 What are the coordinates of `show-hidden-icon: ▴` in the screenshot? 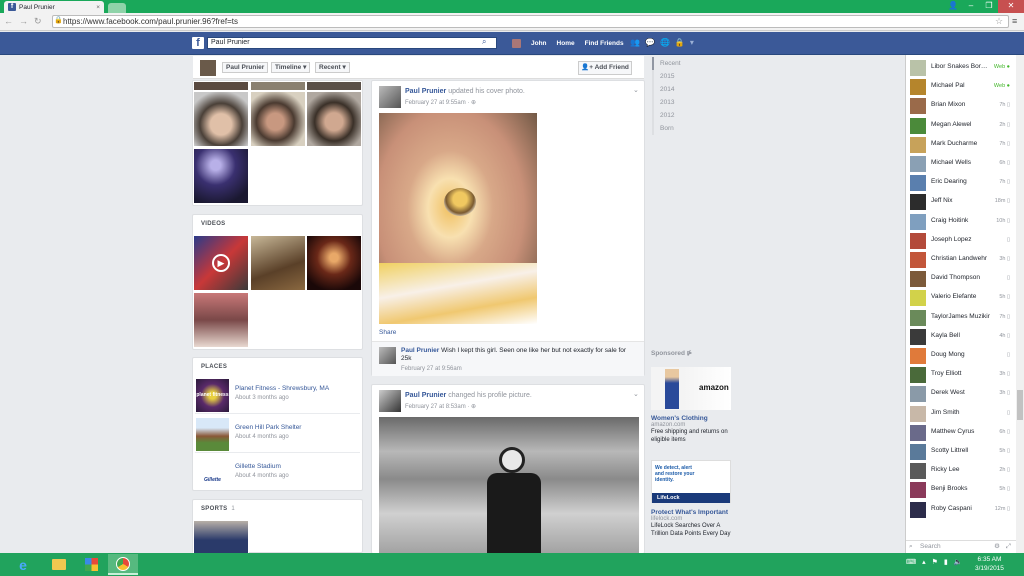 It's located at (924, 562).